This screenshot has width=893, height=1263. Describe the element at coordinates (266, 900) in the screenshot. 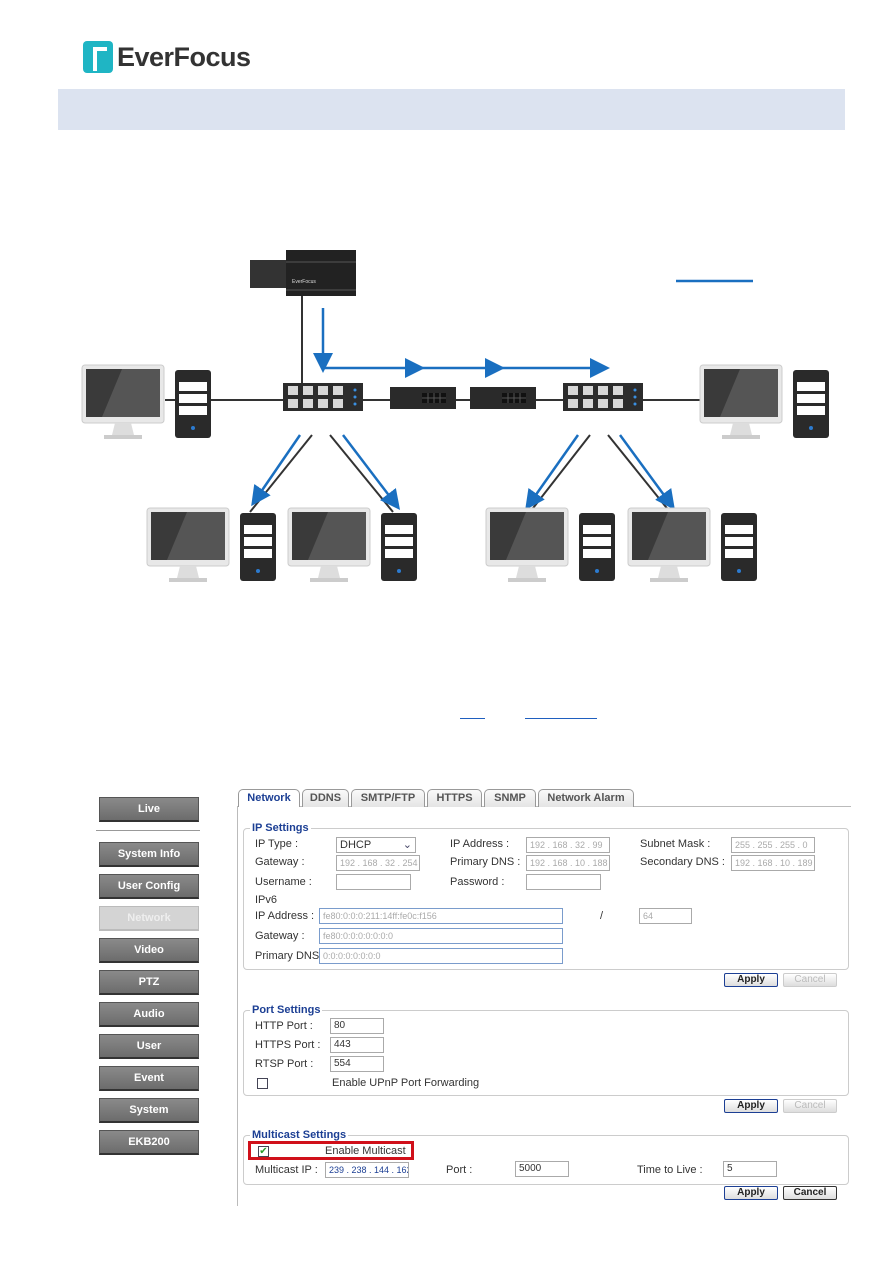

I see `ipv6-label: IPv6` at that location.